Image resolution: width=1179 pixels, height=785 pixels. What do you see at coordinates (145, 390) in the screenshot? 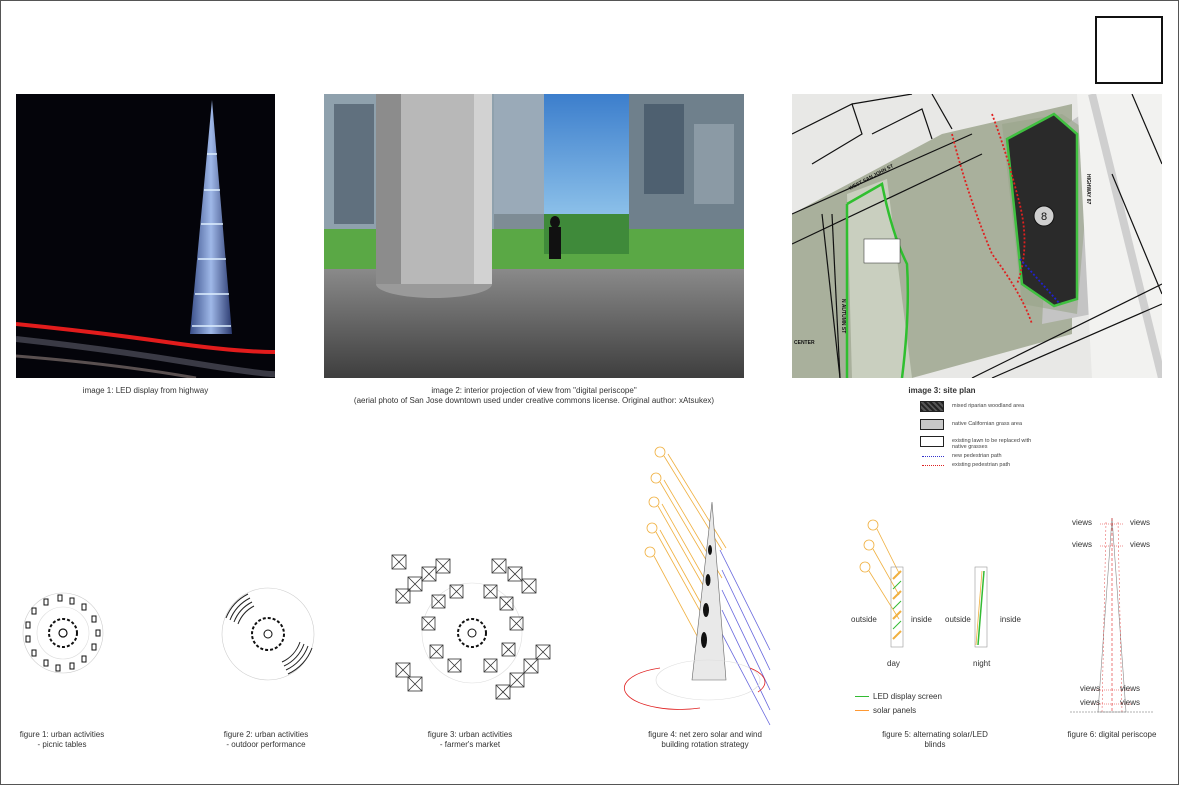
I see `caption-image-1: image 1: LED display from highway` at bounding box center [145, 390].